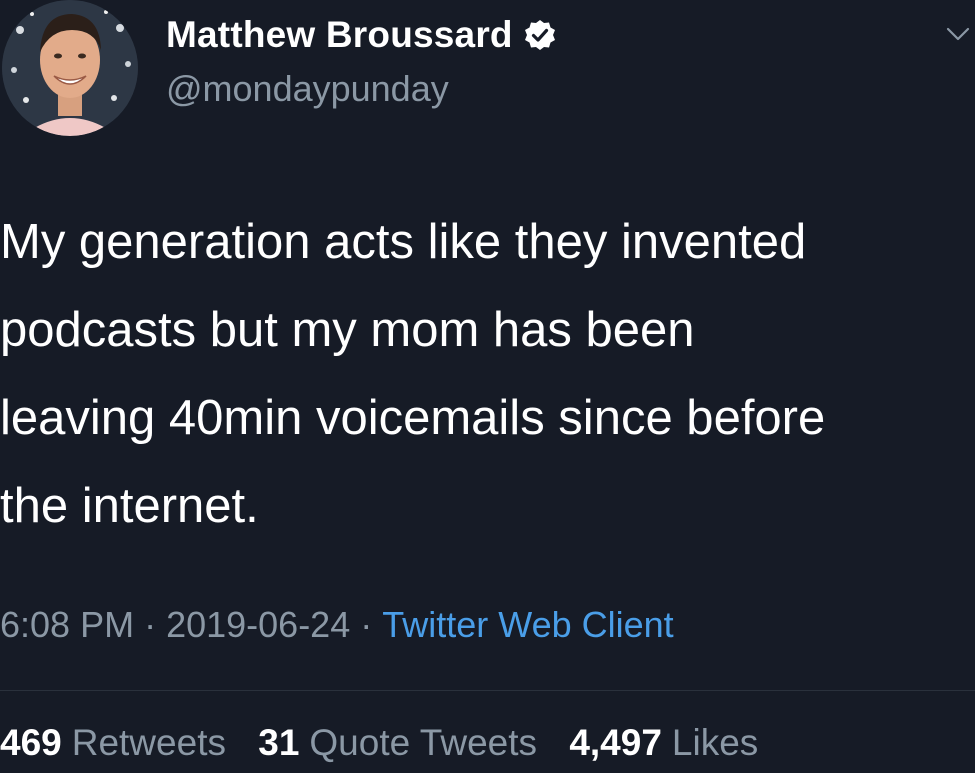 Image resolution: width=975 pixels, height=773 pixels. Describe the element at coordinates (615, 742) in the screenshot. I see `likes-count: 4,497` at that location.